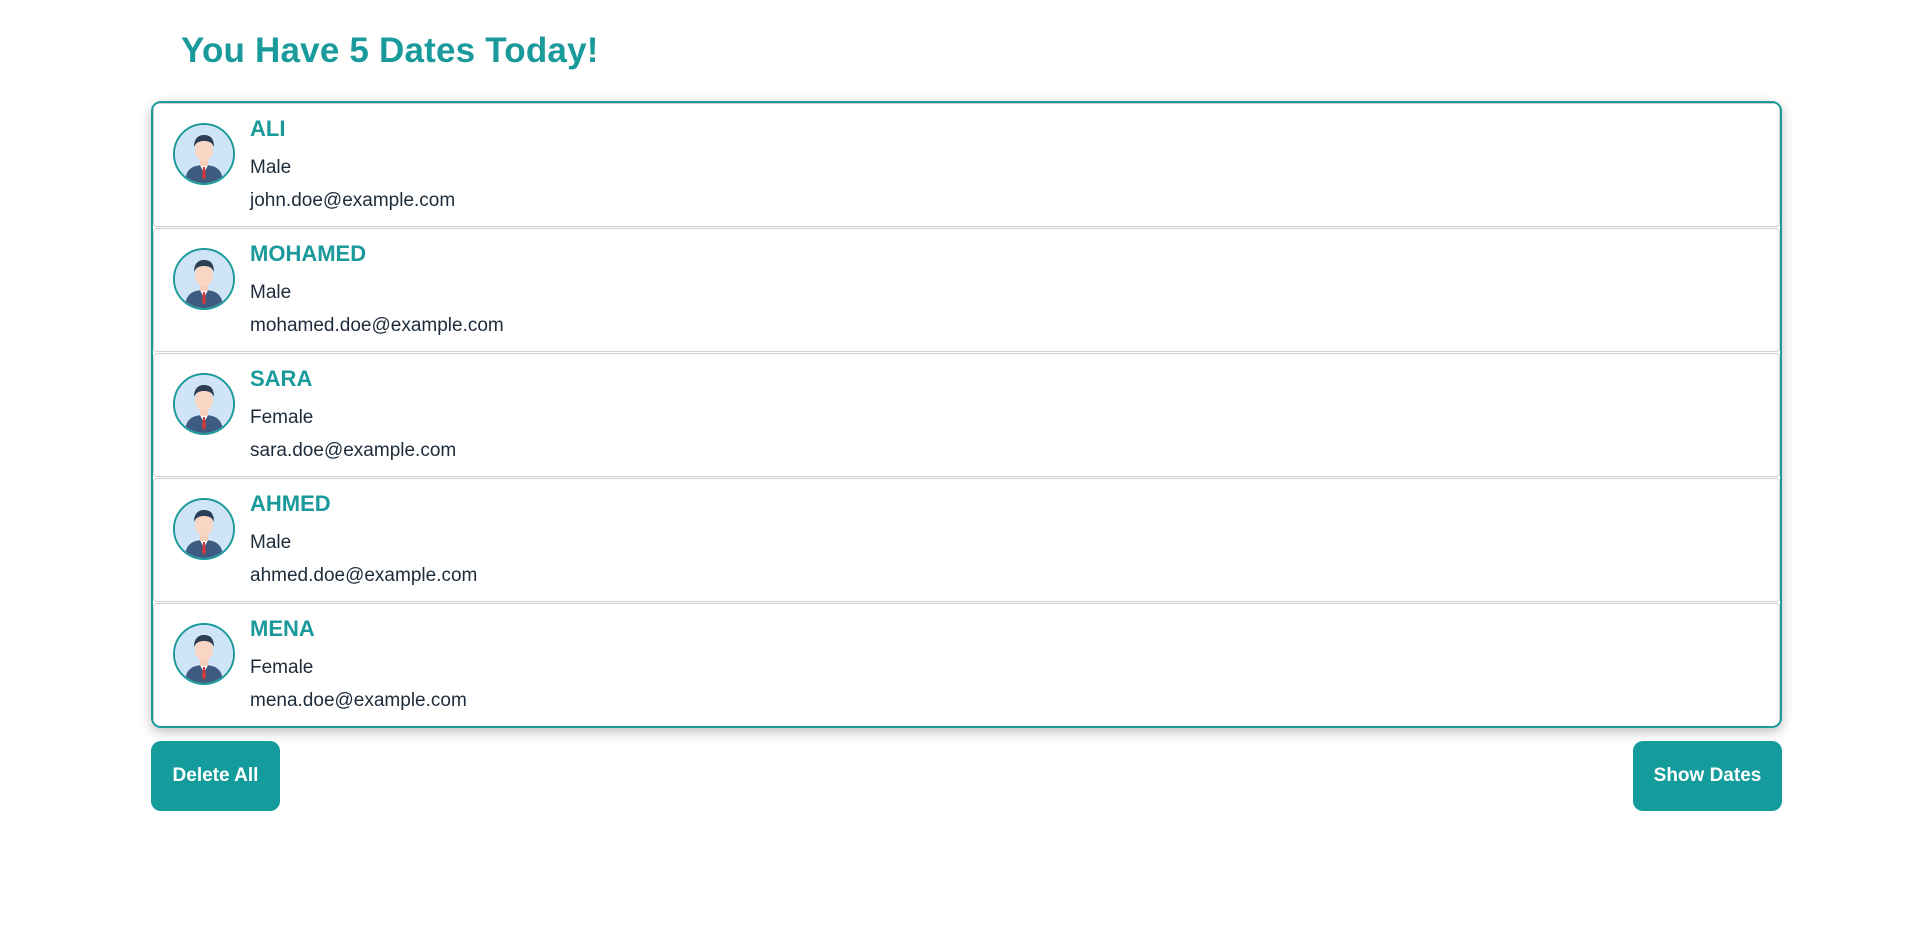  I want to click on person-name: SARA, so click(281, 378).